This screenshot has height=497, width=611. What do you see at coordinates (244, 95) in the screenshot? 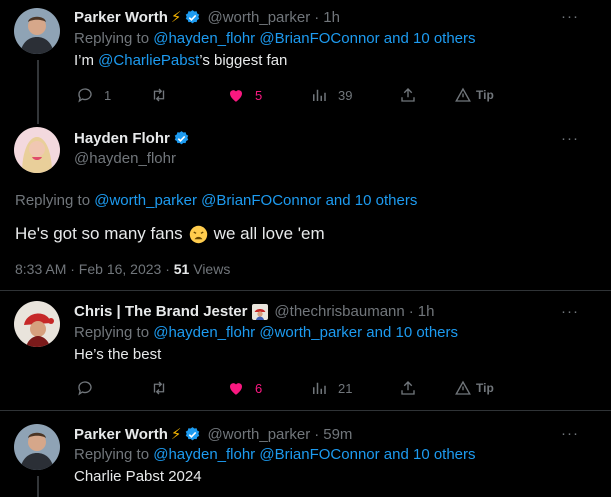
I see `like-button: 5` at bounding box center [244, 95].